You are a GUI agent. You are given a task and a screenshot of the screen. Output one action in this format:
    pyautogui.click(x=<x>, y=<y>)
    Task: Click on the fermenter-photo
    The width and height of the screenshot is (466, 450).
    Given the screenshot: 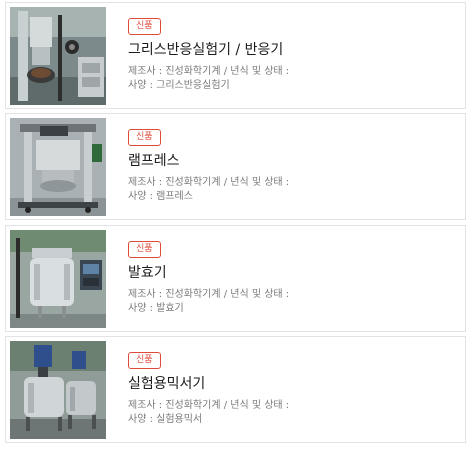 What is the action you would take?
    pyautogui.click(x=58, y=279)
    